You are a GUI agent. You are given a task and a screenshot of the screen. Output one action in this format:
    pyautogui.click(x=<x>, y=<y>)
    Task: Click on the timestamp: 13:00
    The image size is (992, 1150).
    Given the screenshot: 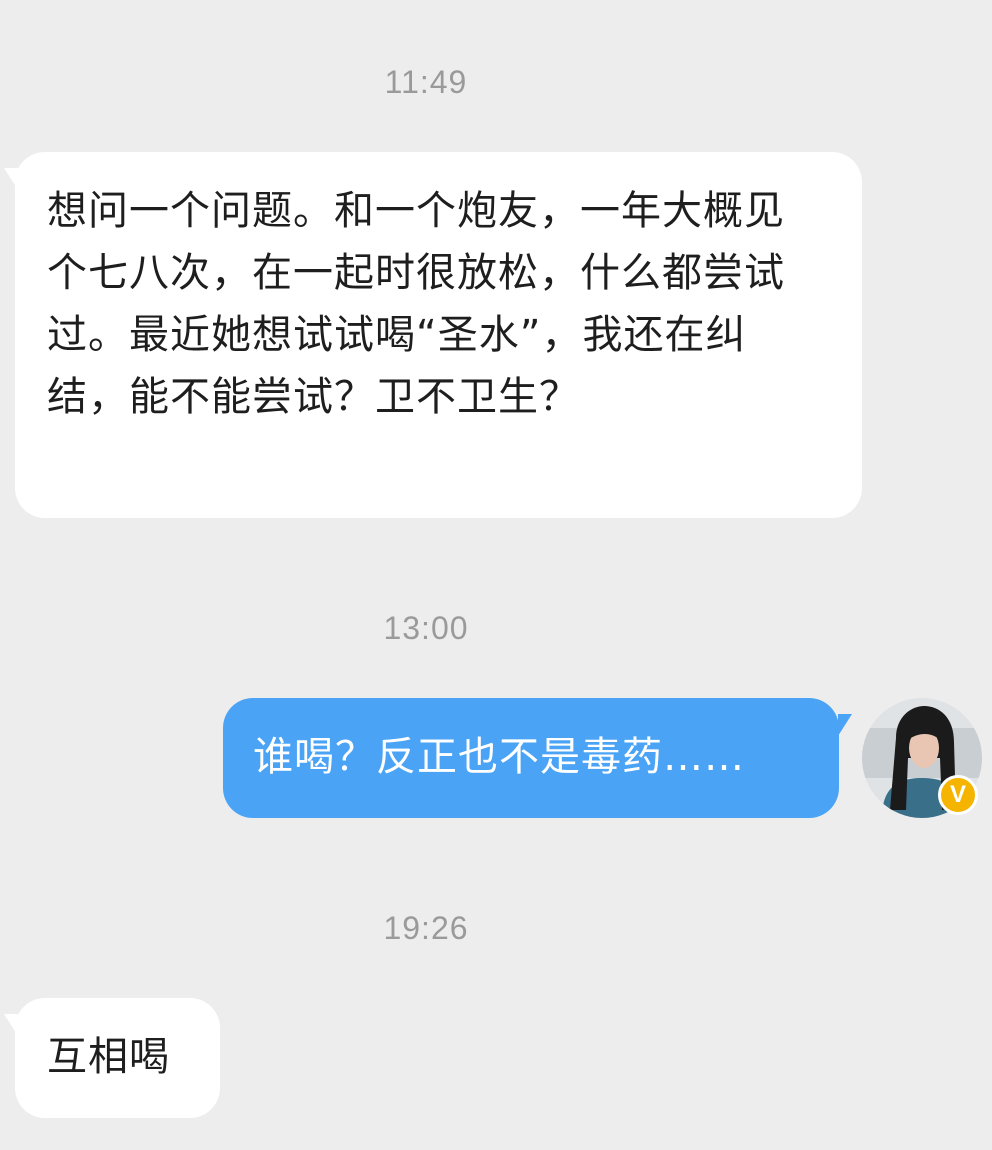 What is the action you would take?
    pyautogui.click(x=426, y=628)
    